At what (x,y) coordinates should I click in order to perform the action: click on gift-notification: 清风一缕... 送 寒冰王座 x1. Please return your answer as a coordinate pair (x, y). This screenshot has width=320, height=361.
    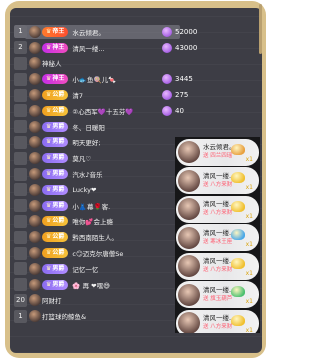
    Looking at the image, I should click on (217, 237).